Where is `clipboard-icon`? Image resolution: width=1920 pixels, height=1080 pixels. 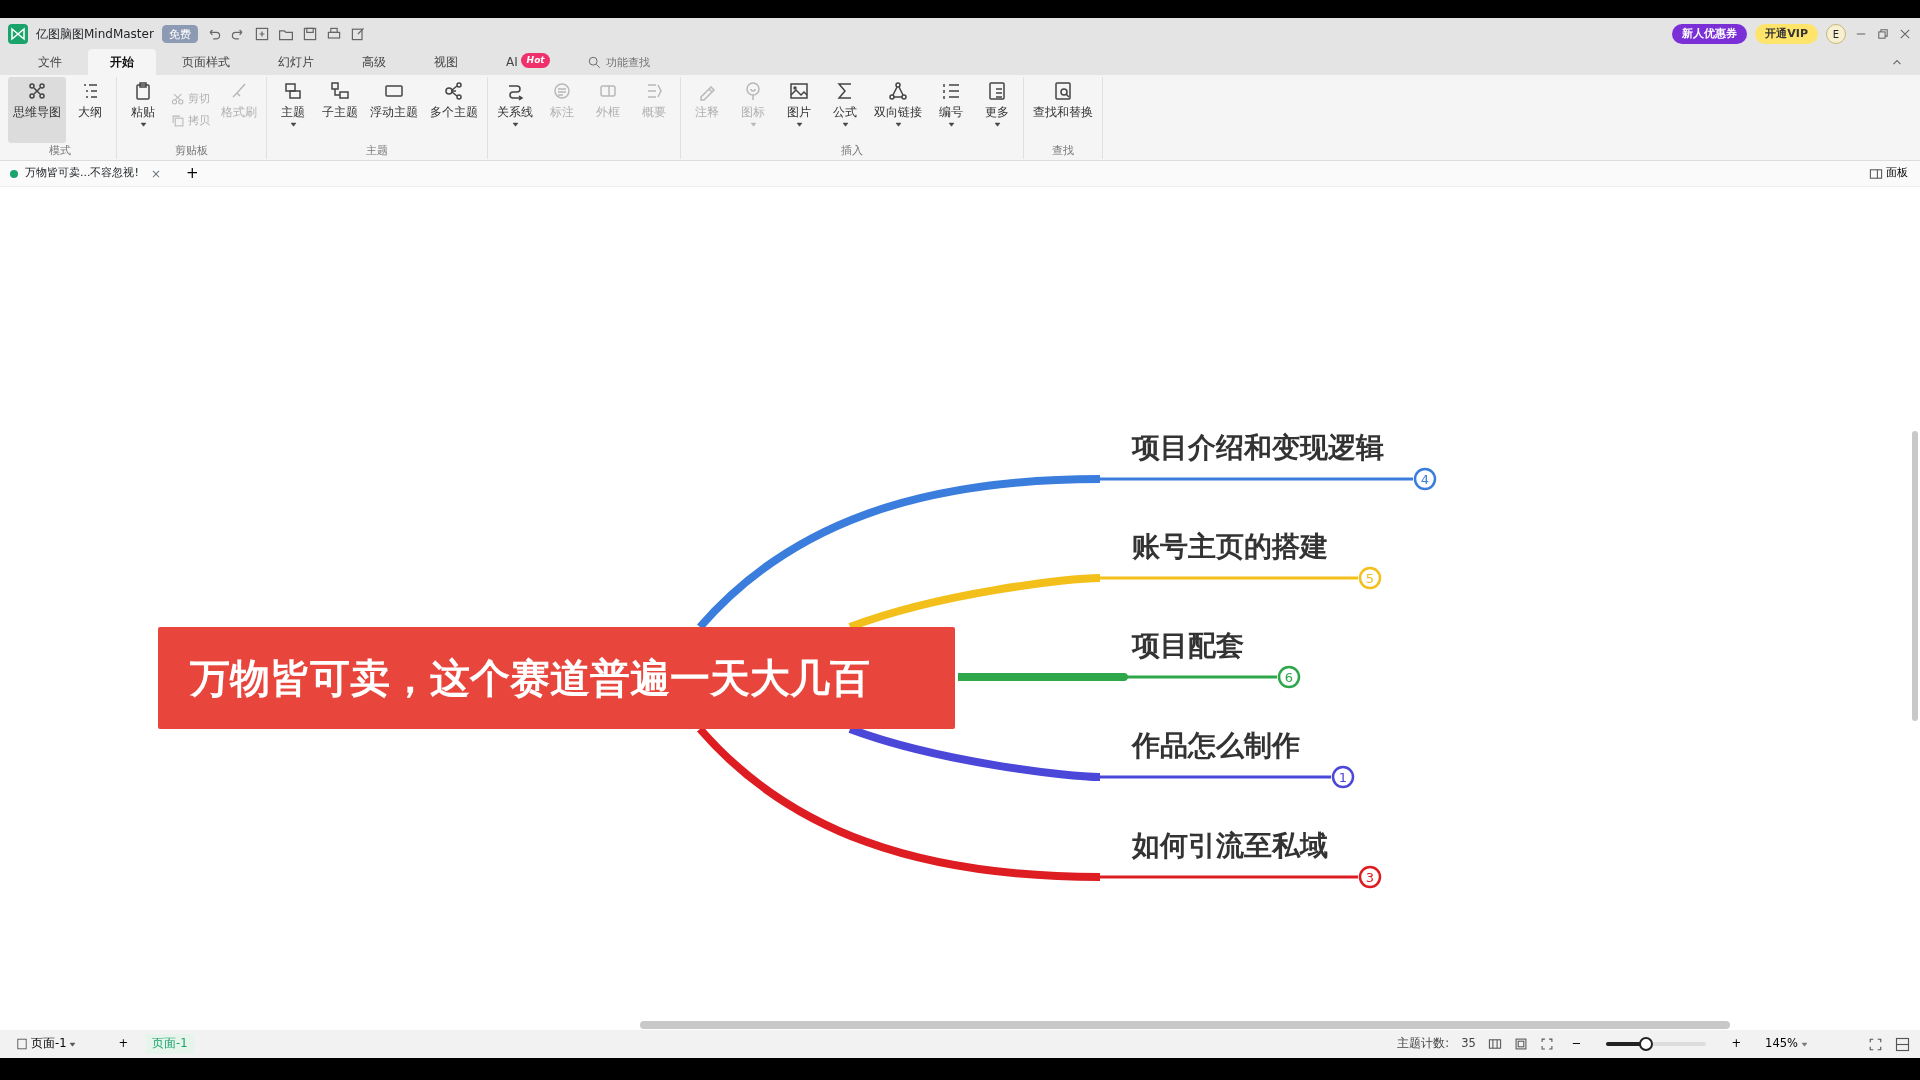
clipboard-icon is located at coordinates (143, 91).